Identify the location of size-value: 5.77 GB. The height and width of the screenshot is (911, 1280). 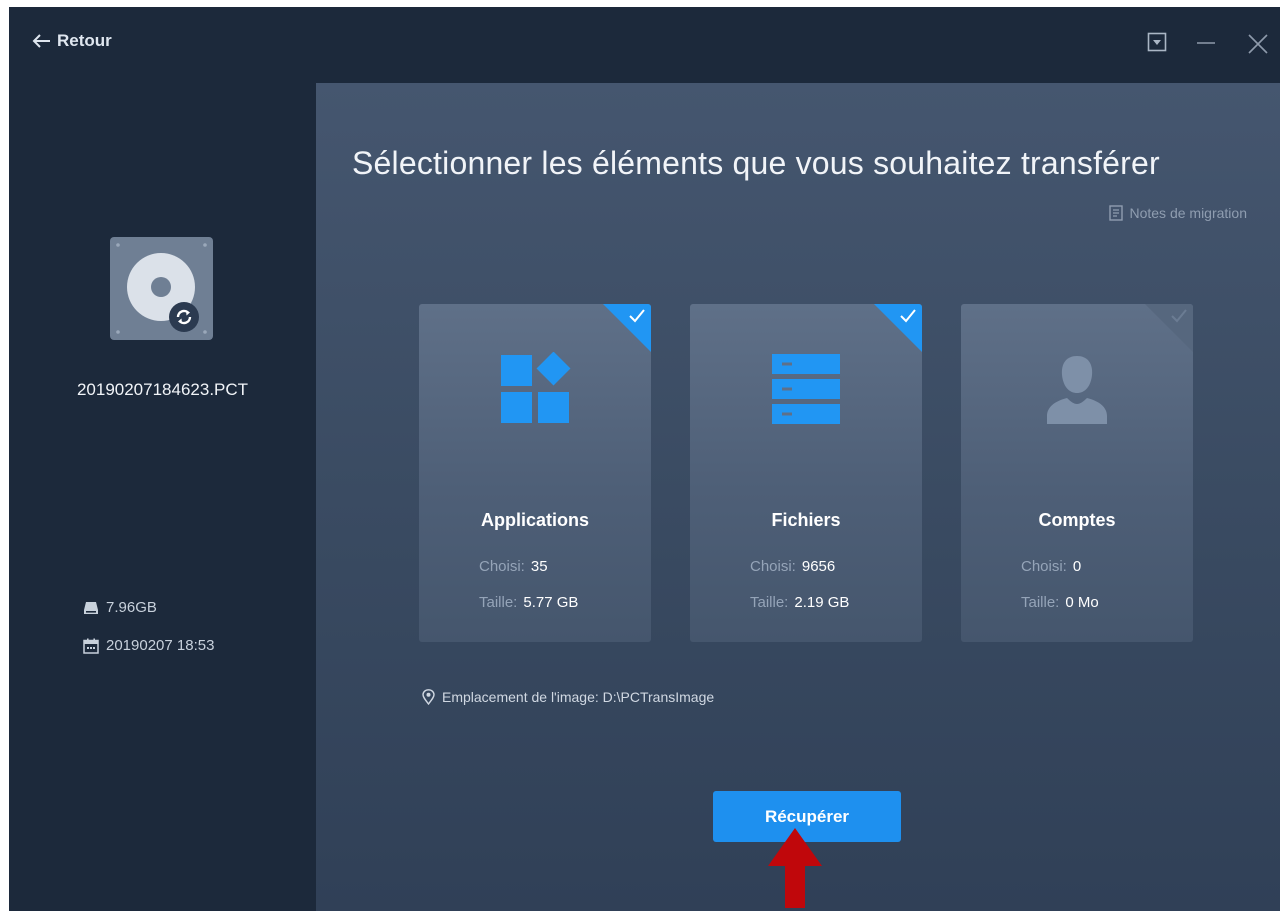
(551, 602).